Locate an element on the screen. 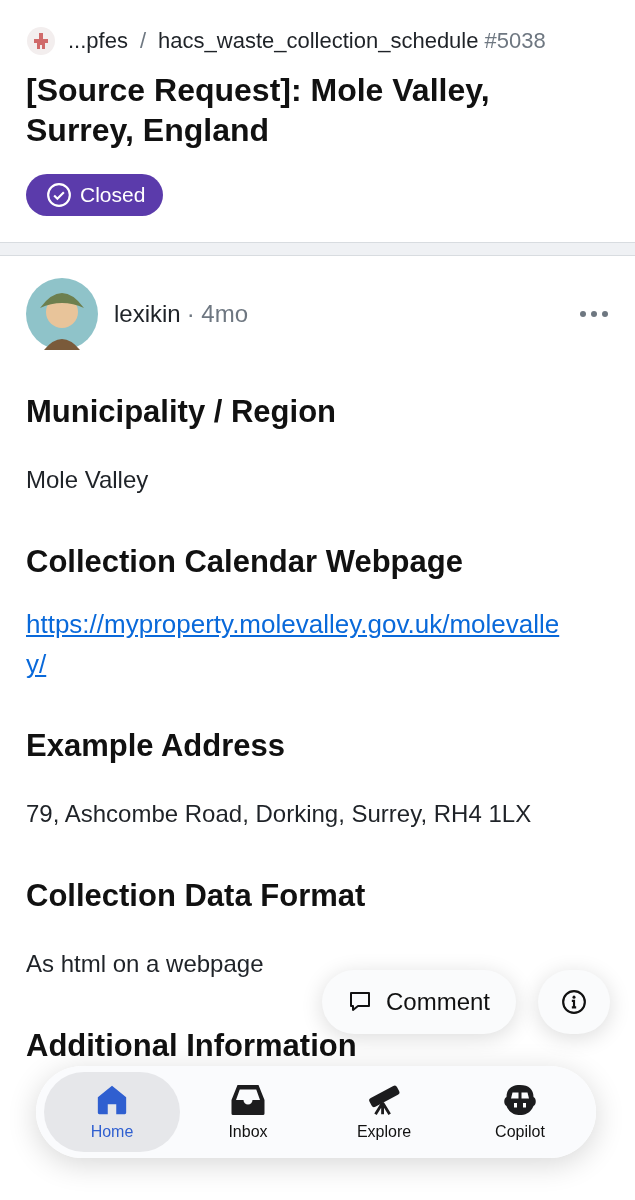  tab-bar-item: Inbox is located at coordinates (248, 1112).